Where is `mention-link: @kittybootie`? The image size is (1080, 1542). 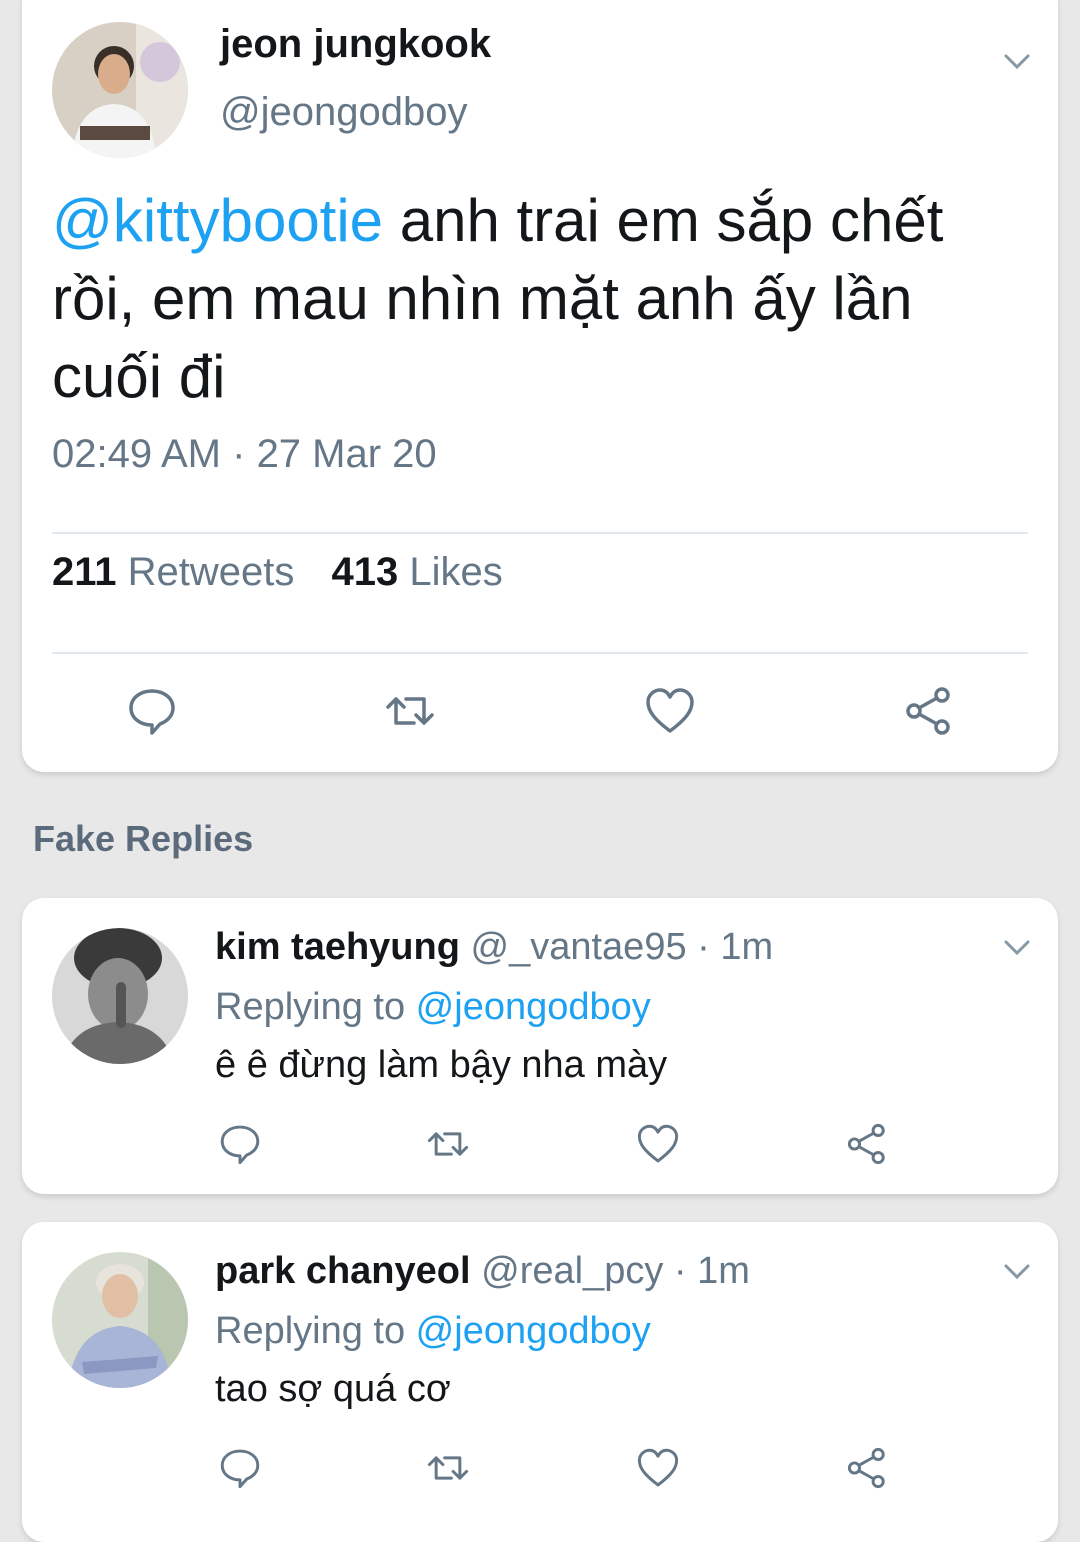
mention-link: @kittybootie is located at coordinates (217, 220).